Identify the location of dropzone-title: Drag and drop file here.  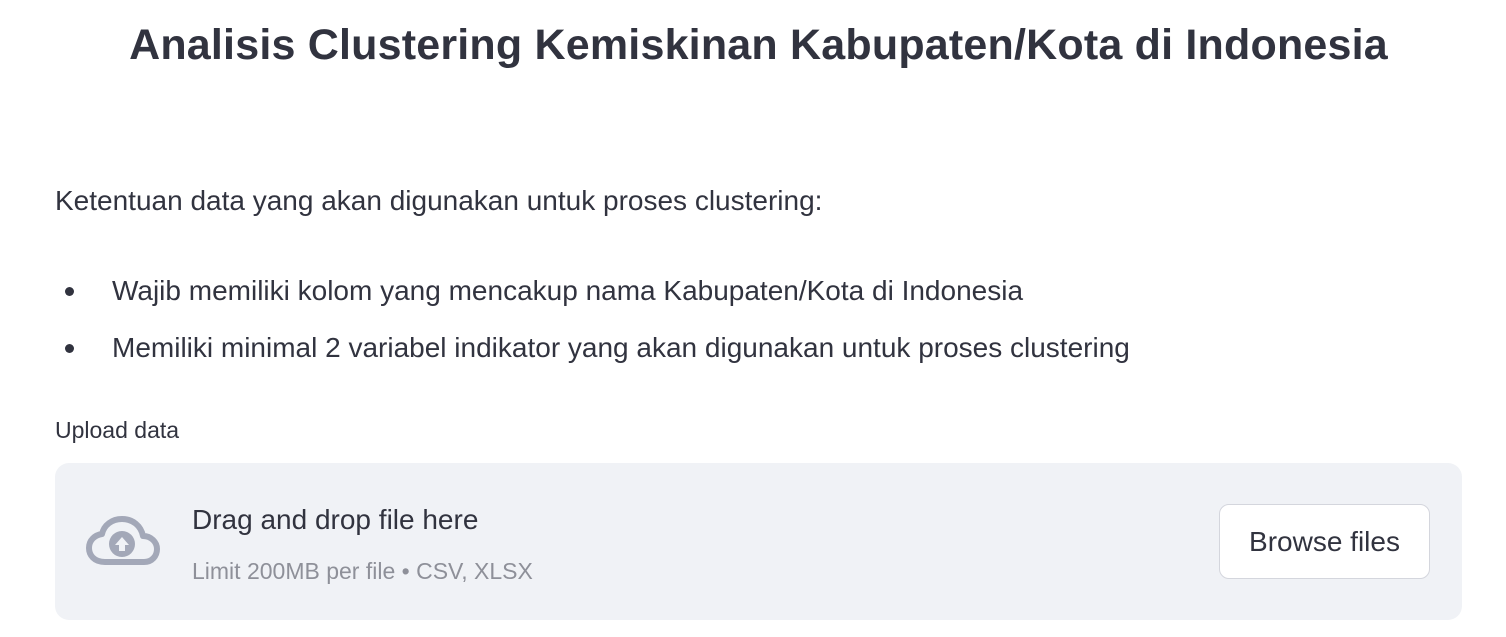
(335, 519).